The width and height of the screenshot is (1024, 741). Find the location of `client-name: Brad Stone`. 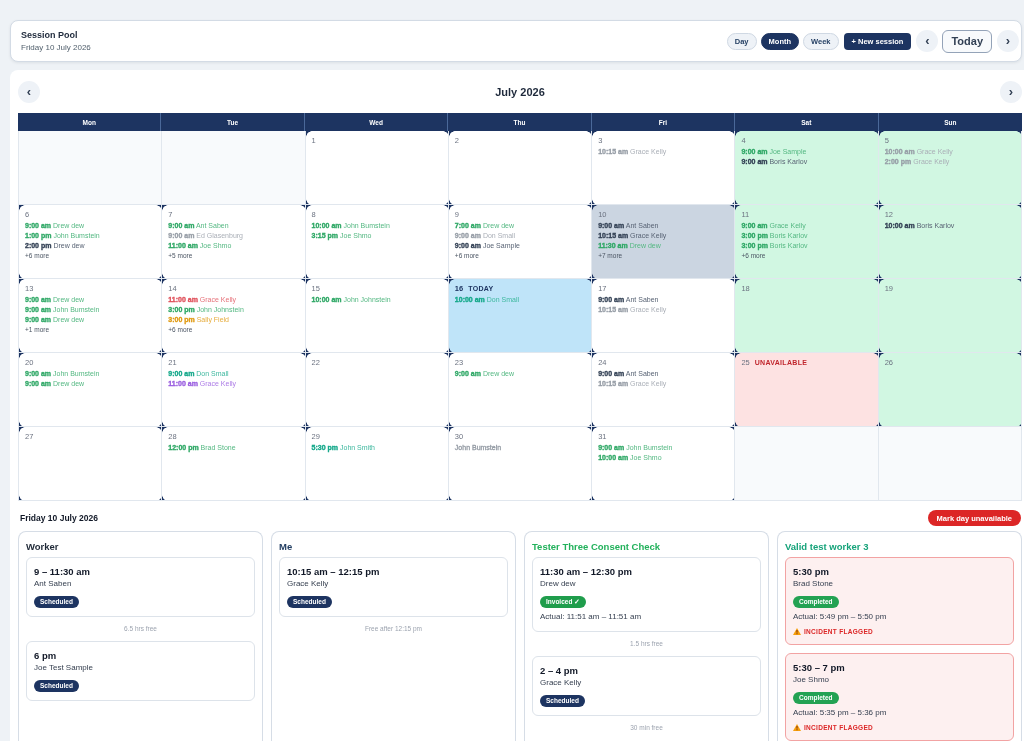

client-name: Brad Stone is located at coordinates (813, 584).